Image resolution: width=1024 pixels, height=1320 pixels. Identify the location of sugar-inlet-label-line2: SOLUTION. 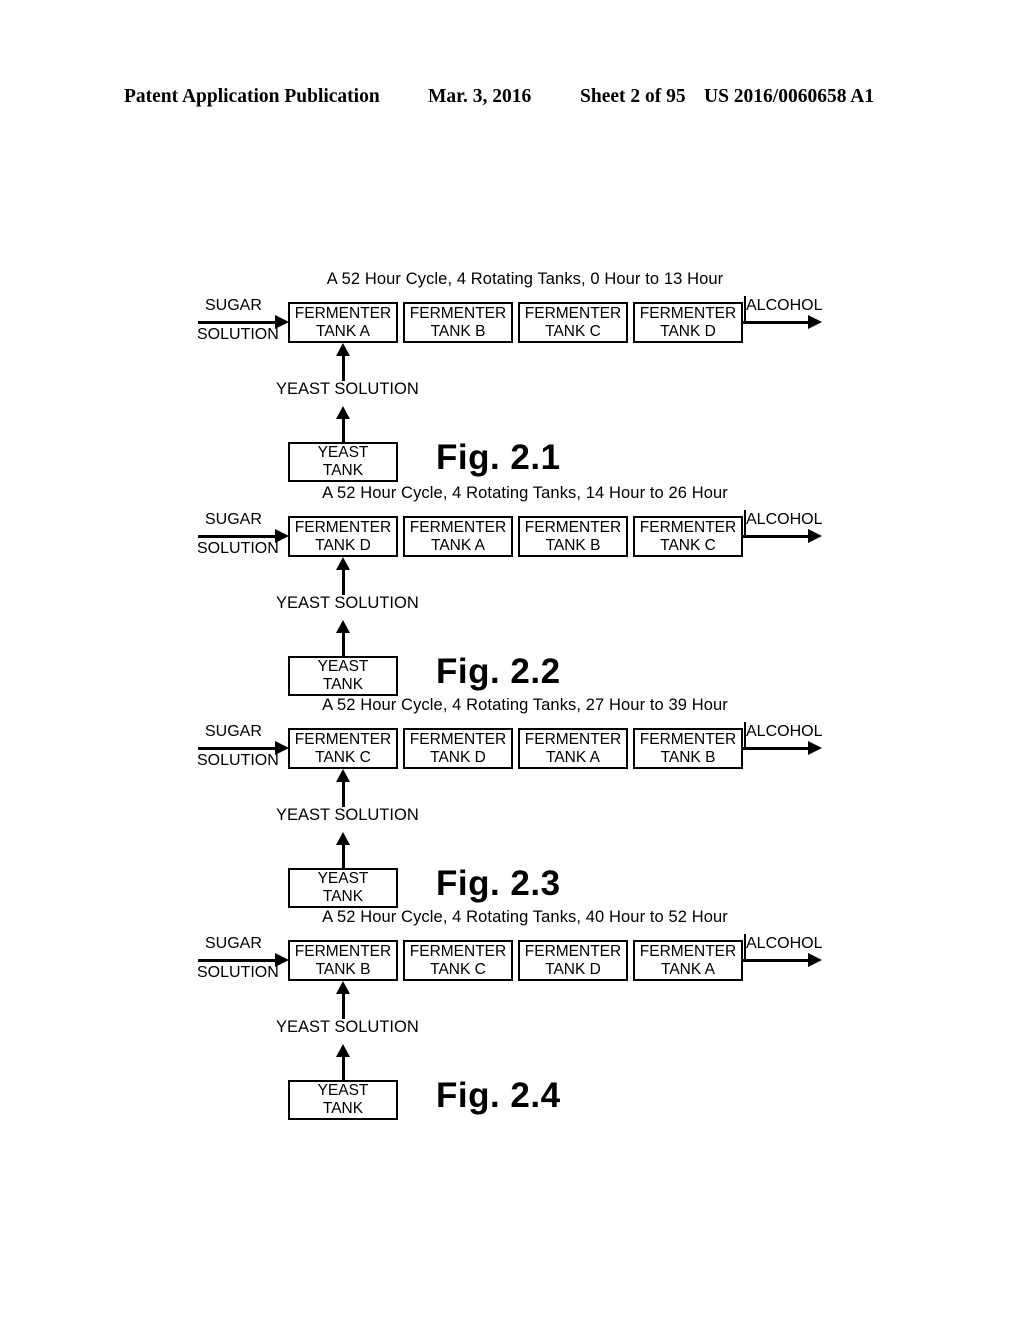
(238, 760).